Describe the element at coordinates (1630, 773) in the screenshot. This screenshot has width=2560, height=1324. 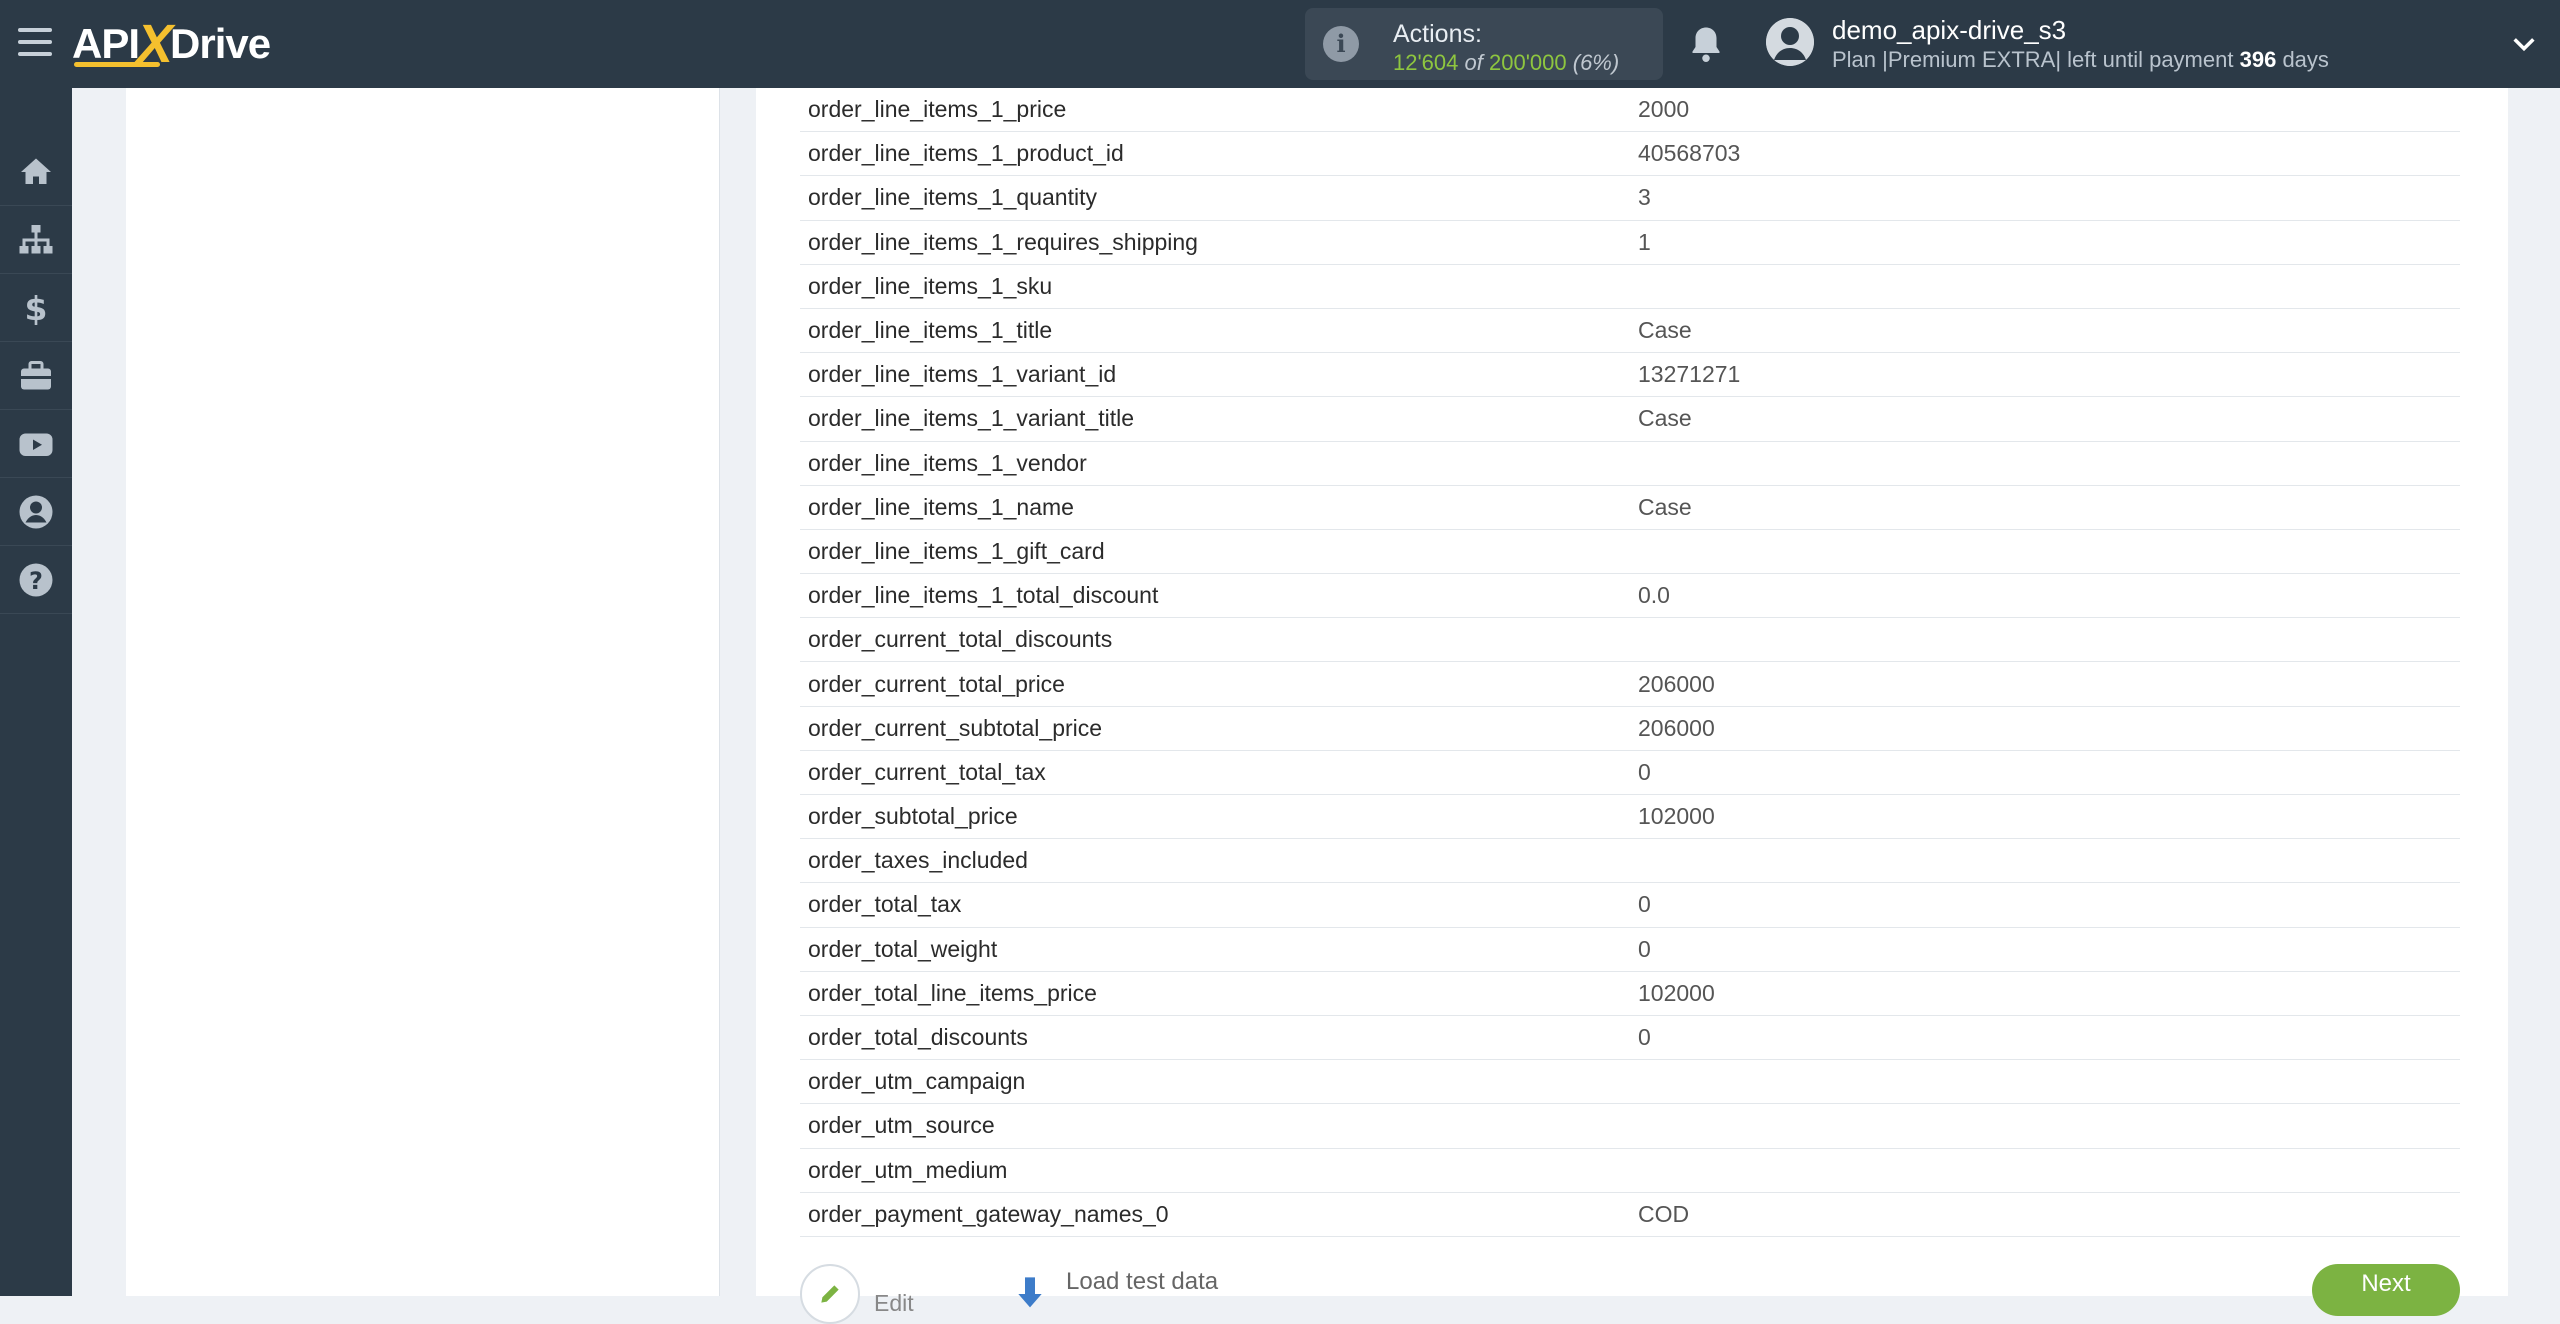
I see `table-row: order_current_total_tax 0` at that location.